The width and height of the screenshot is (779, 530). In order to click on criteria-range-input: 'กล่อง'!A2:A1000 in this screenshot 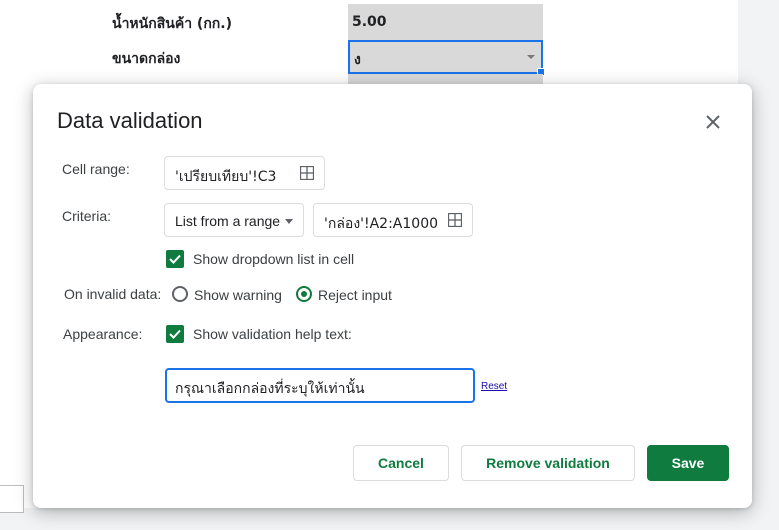, I will do `click(393, 220)`.